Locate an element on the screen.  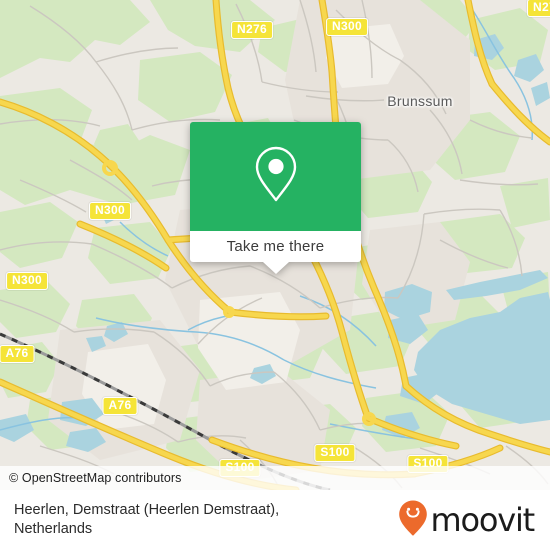
attribution-text: © OpenStreetMap contributors is located at coordinates (91, 478).